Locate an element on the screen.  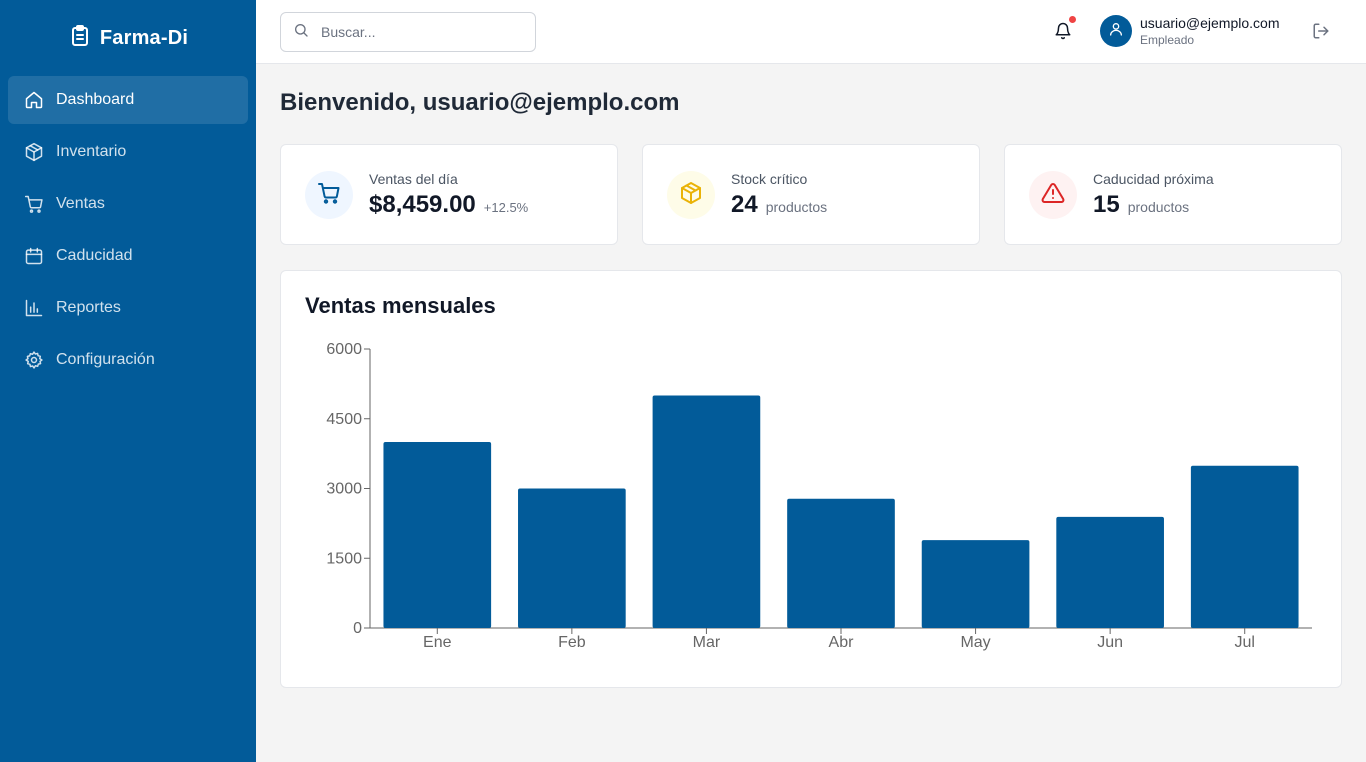
user-role: Empleado is located at coordinates (1167, 40).